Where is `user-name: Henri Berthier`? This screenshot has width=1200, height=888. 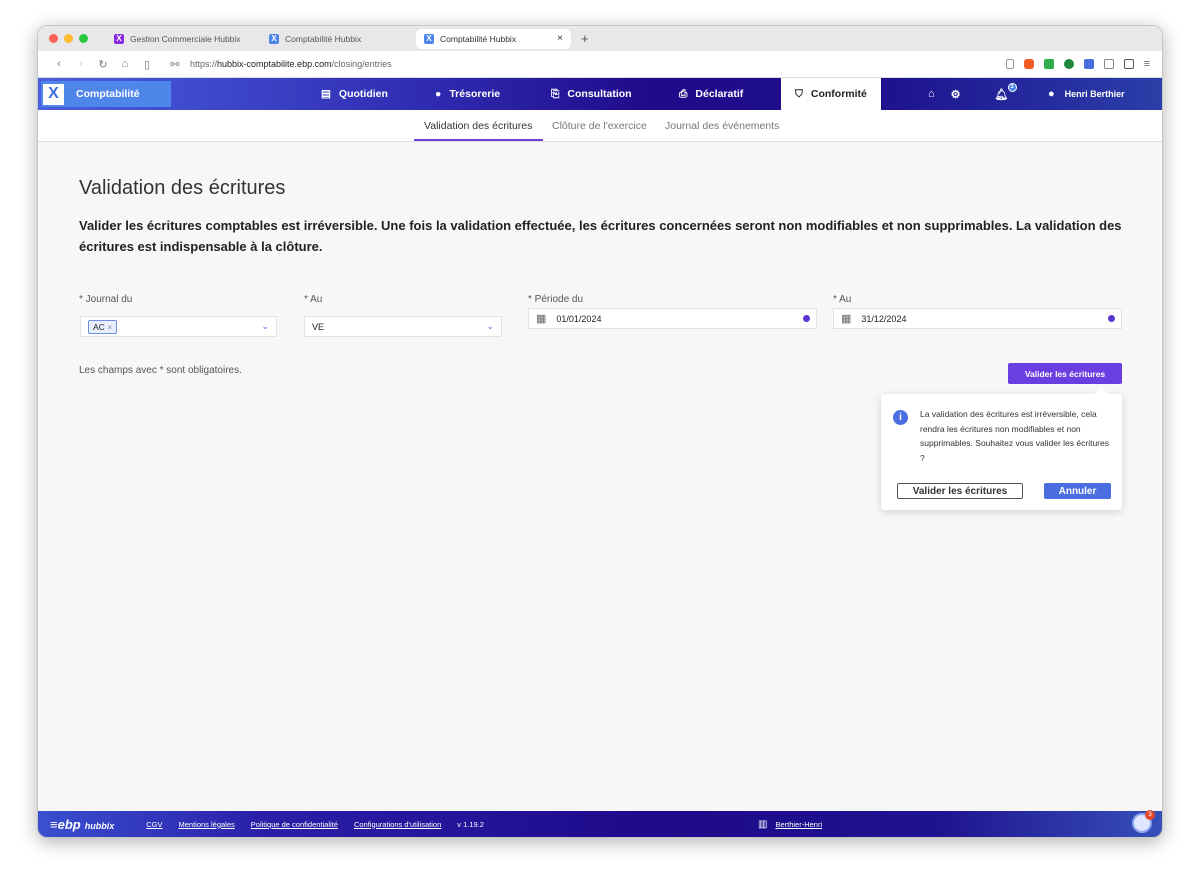 user-name: Henri Berthier is located at coordinates (1094, 94).